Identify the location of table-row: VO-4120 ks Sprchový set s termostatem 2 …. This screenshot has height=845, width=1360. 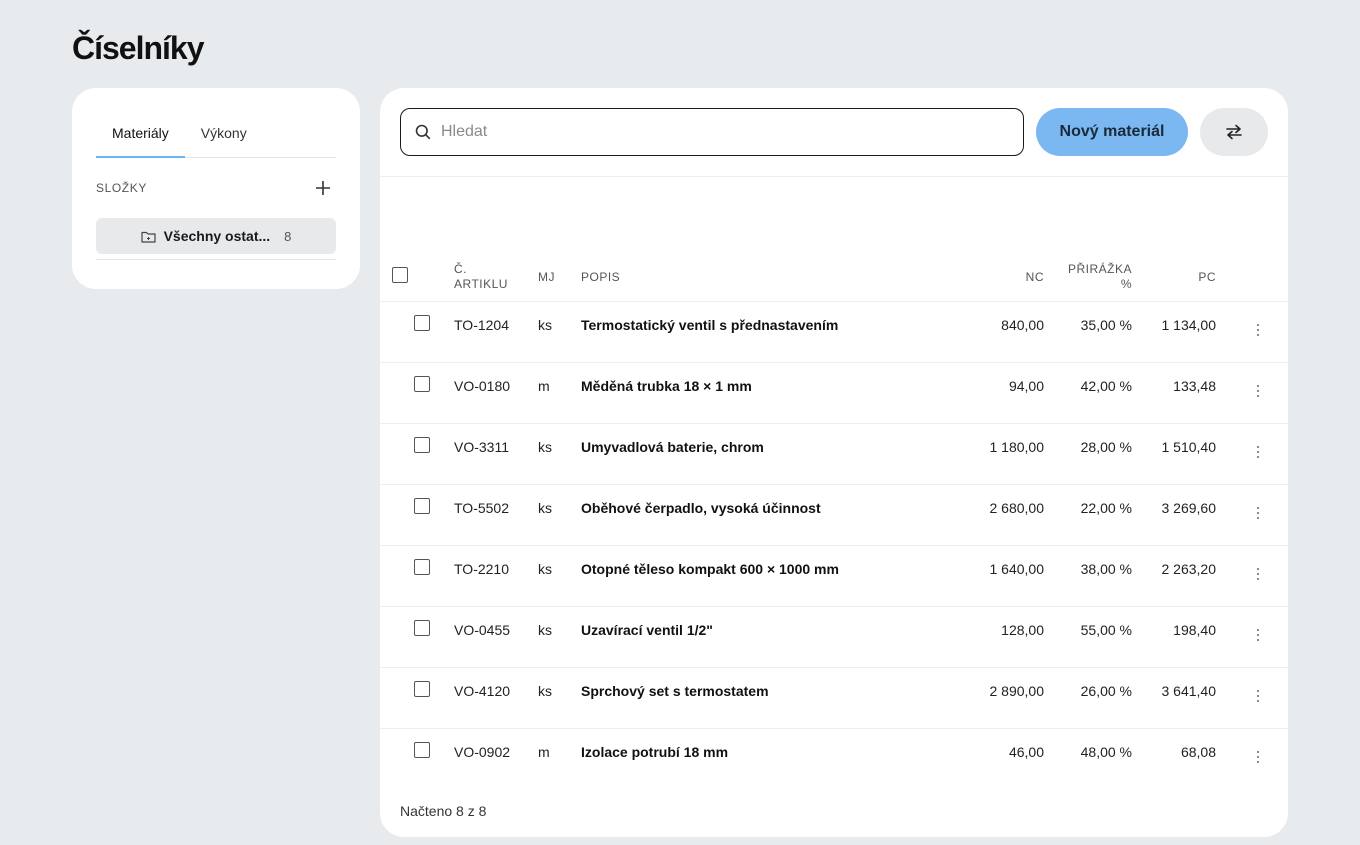
(834, 698).